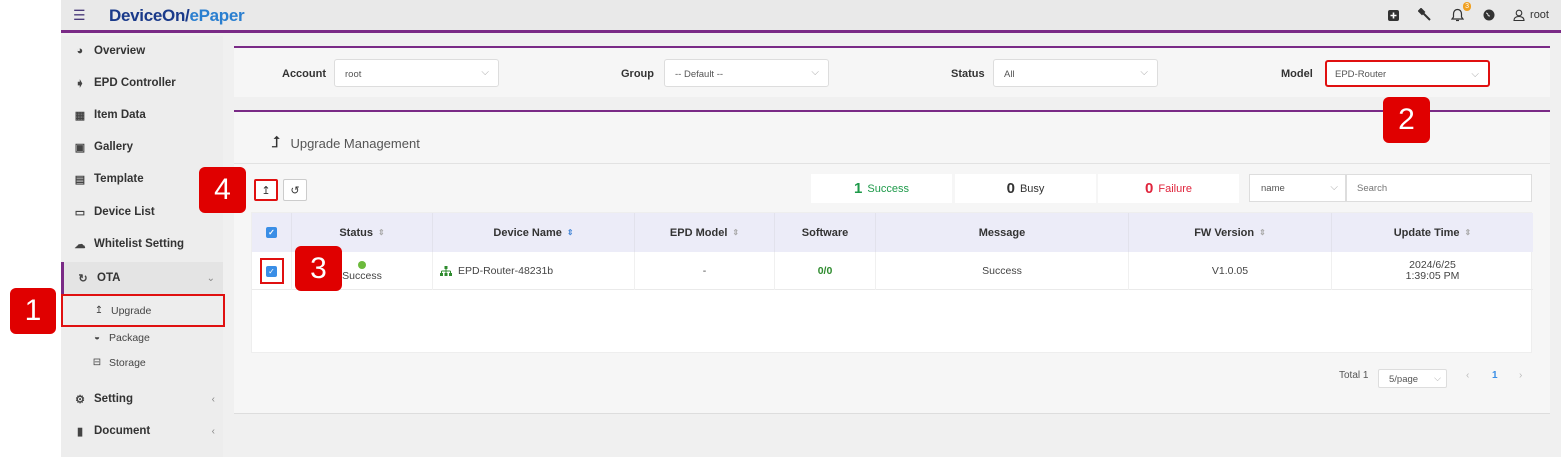  Describe the element at coordinates (1230, 232) in the screenshot. I see `col-fw-version: FW Version ⇕` at that location.